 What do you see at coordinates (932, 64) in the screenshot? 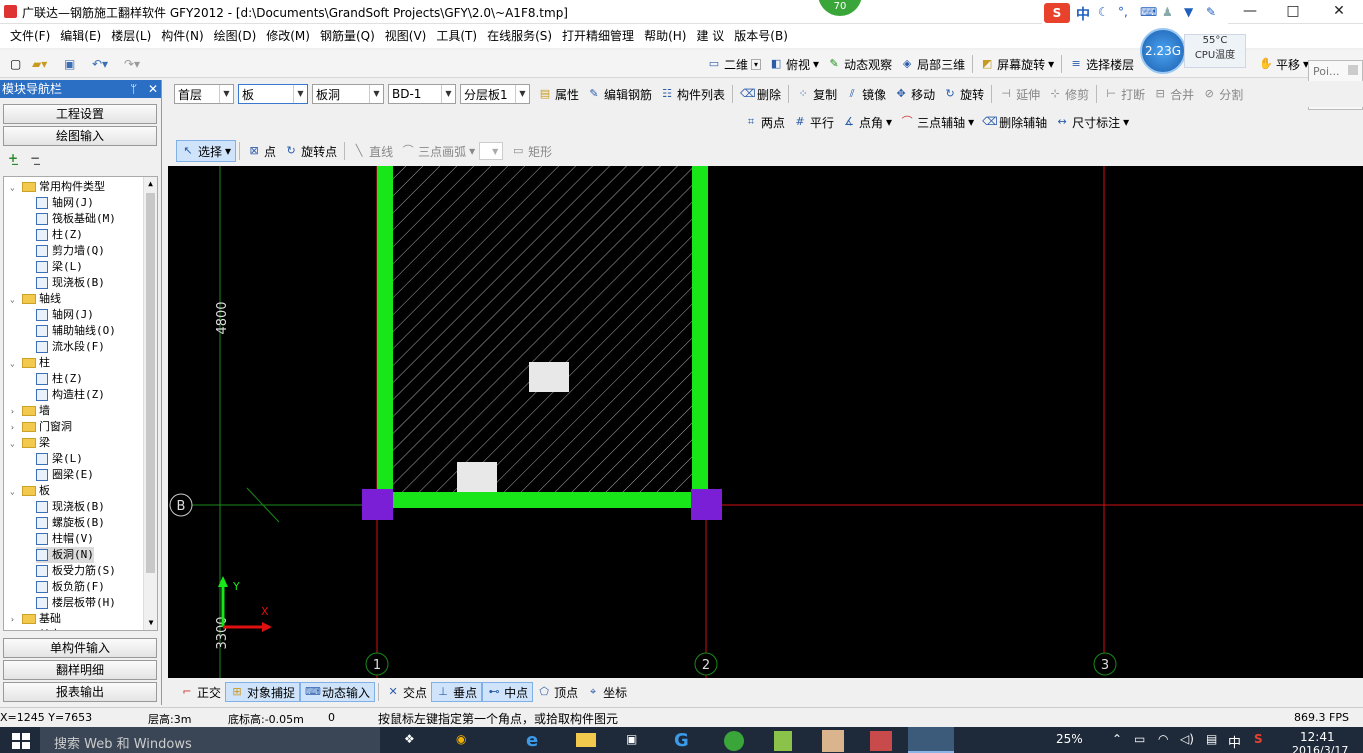
I see `local-3d-button: ◈ 局部三维` at bounding box center [932, 64].